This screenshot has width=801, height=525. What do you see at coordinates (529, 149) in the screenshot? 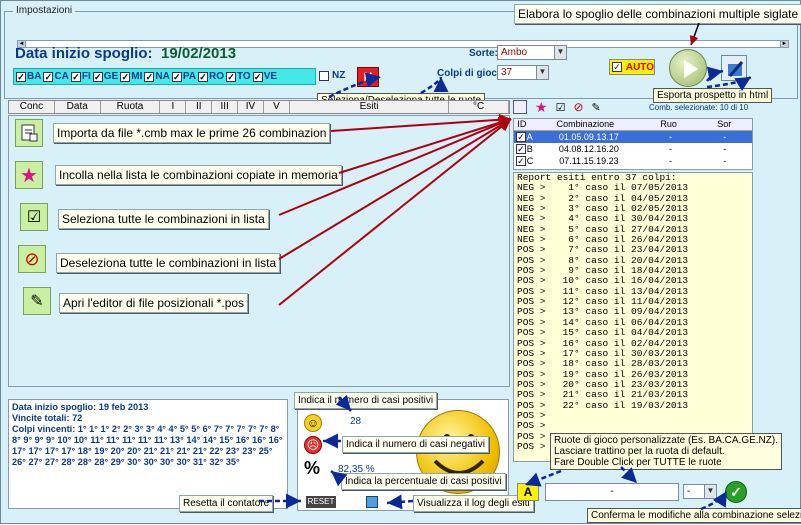
I see `combo-cell-id: B` at bounding box center [529, 149].